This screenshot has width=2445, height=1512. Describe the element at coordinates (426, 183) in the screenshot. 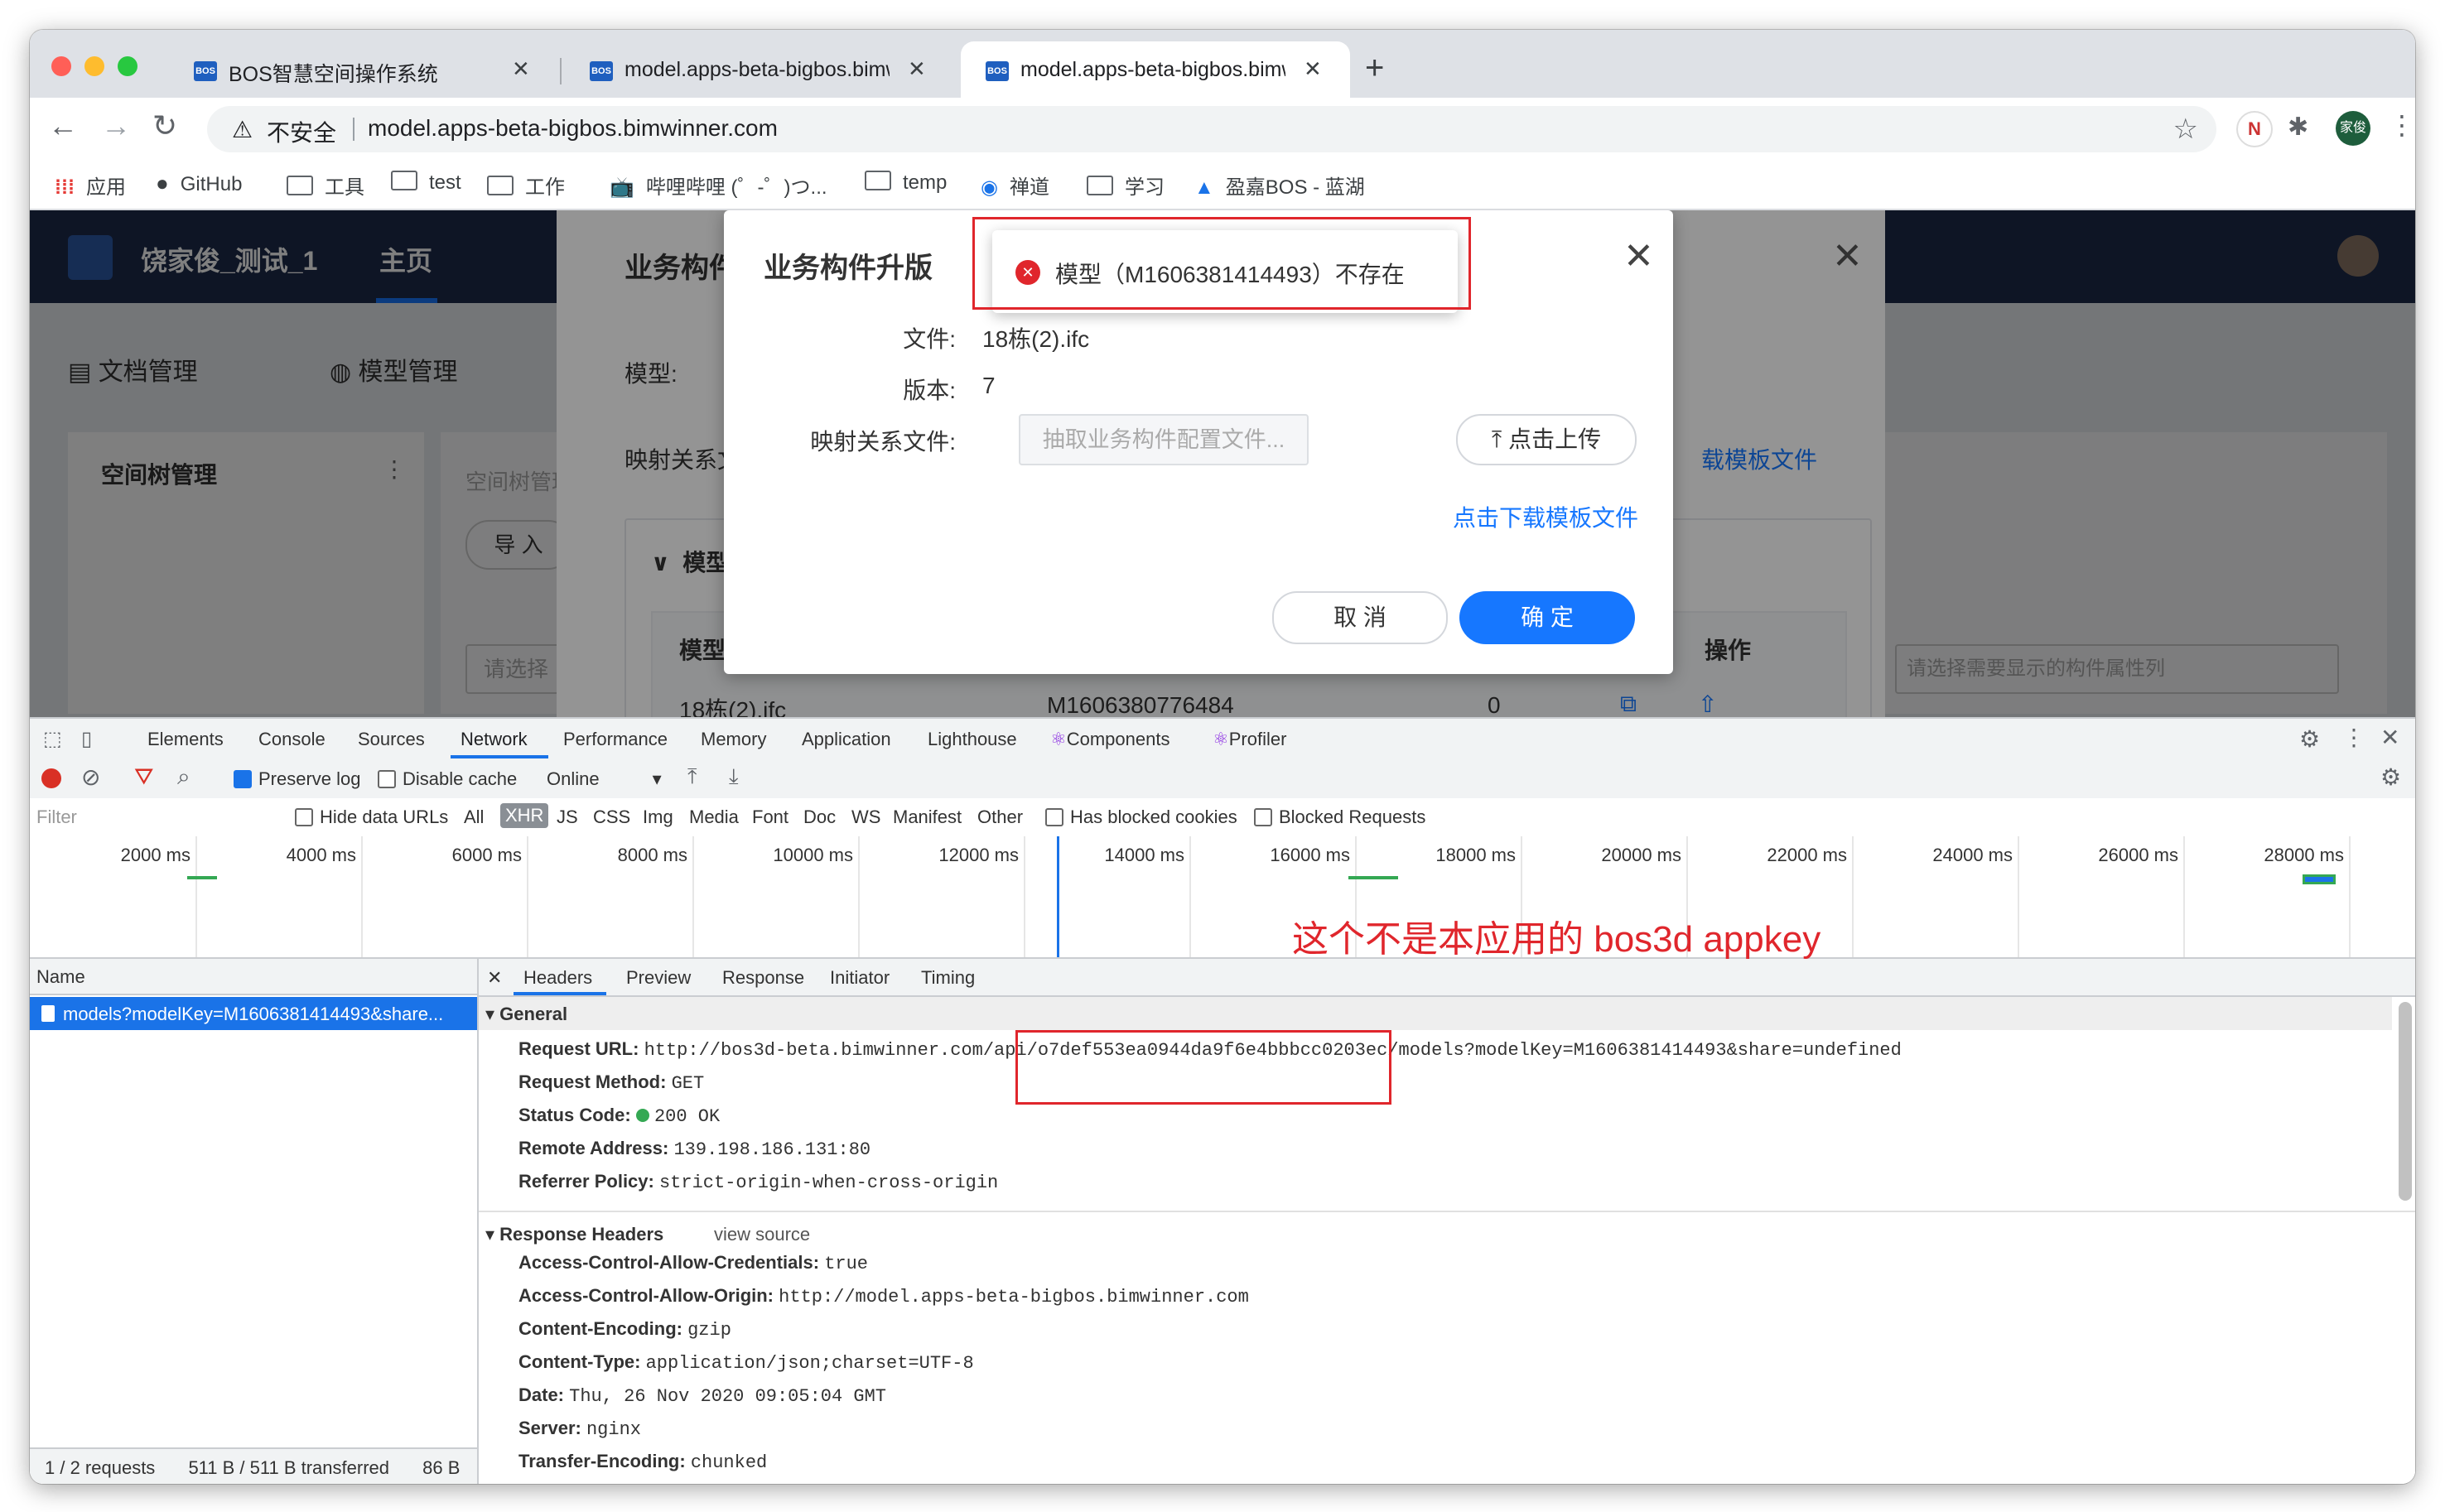

I see `bookmark-test: test` at that location.